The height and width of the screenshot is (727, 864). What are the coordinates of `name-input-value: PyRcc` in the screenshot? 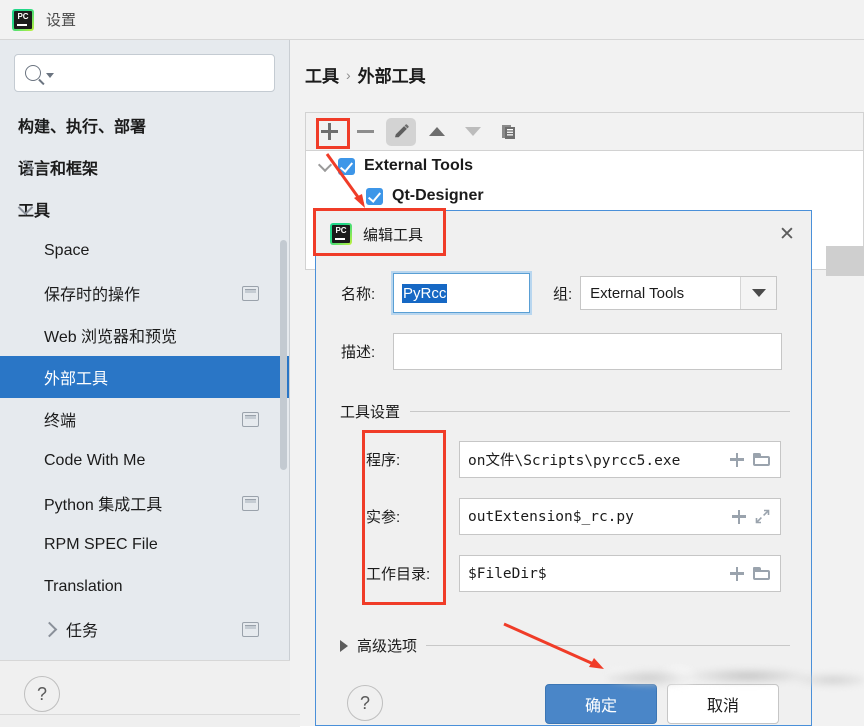 It's located at (425, 293).